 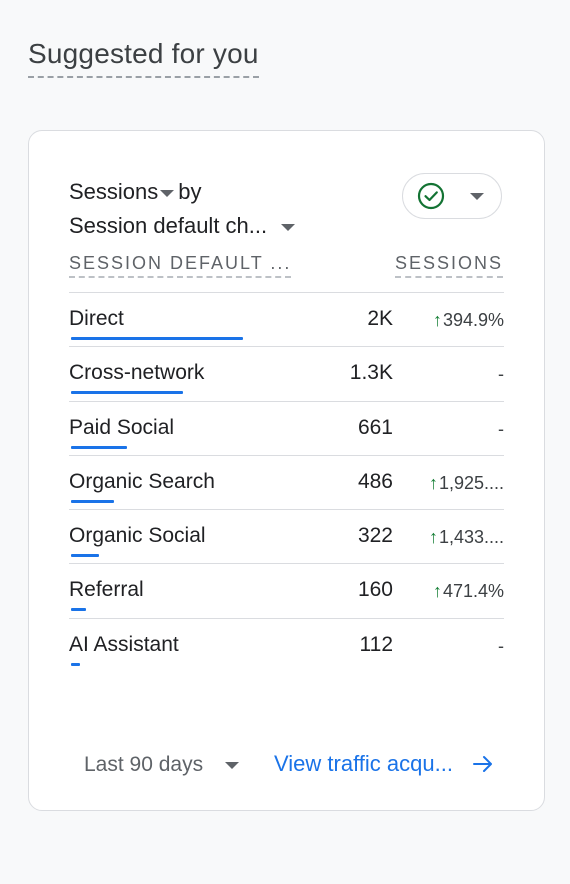 What do you see at coordinates (113, 191) in the screenshot?
I see `metric-name: Sessions` at bounding box center [113, 191].